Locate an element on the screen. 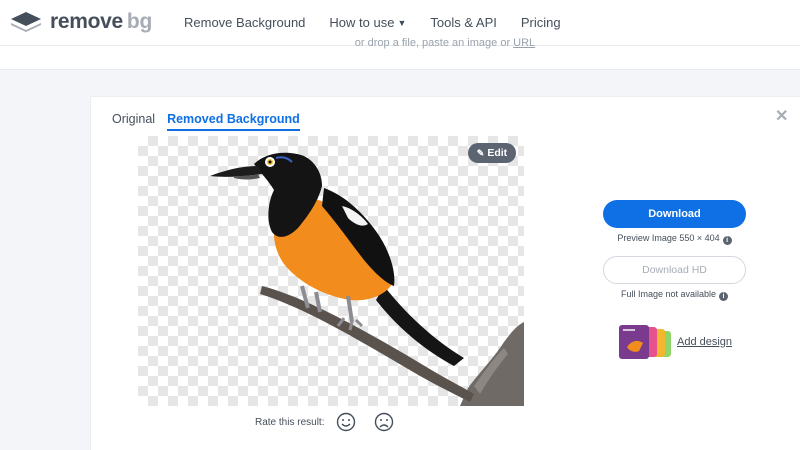 This screenshot has height=450, width=800. tab-original: Original is located at coordinates (133, 121).